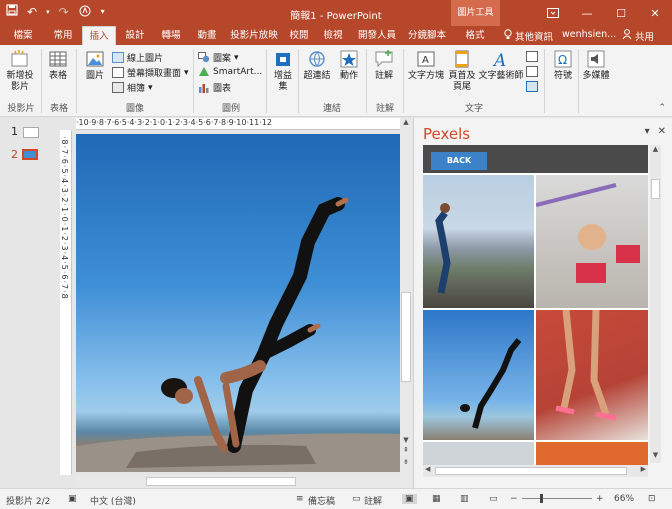 The height and width of the screenshot is (509, 672). I want to click on scroll-left-icon: ◀, so click(427, 469).